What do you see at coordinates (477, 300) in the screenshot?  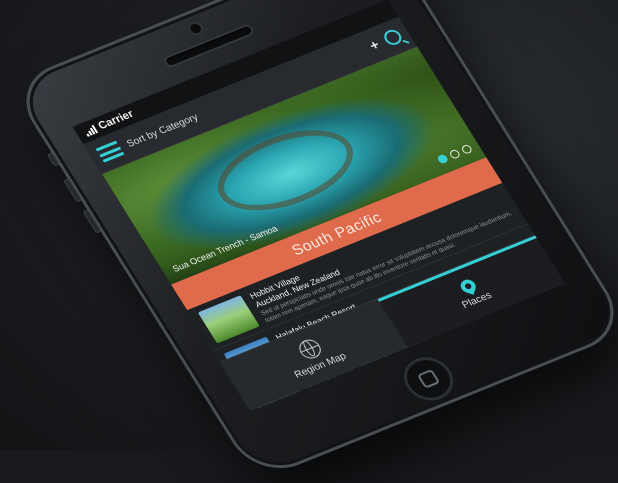 I see `tab-label: Places` at bounding box center [477, 300].